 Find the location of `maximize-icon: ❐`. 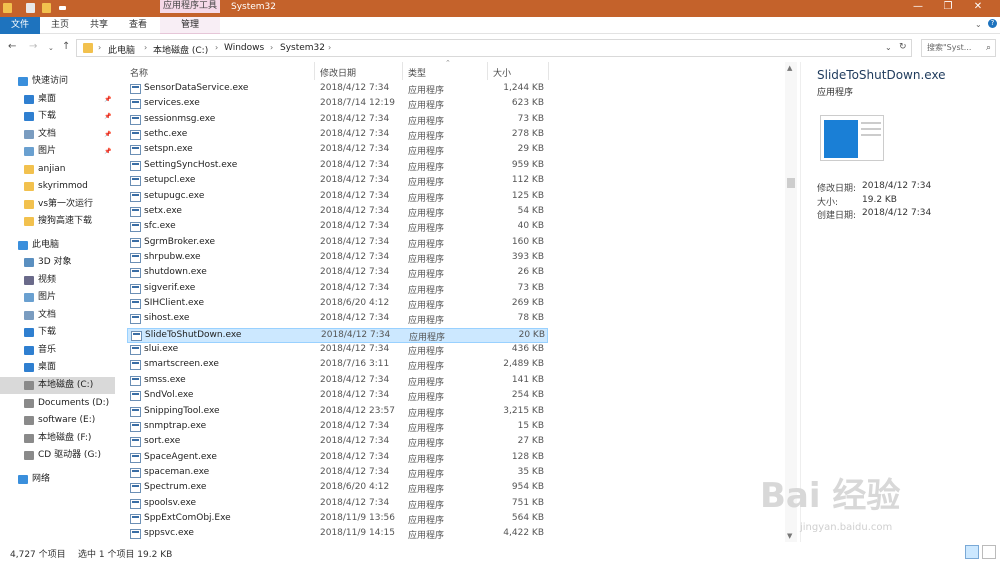

maximize-icon: ❐ is located at coordinates (948, 6).